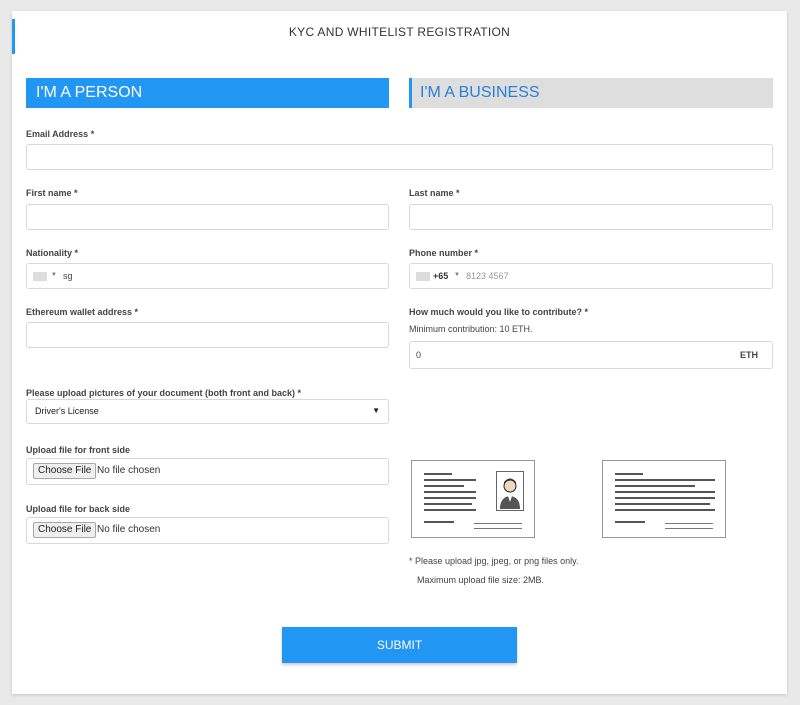  I want to click on front-file-status: No file chosen, so click(129, 470).